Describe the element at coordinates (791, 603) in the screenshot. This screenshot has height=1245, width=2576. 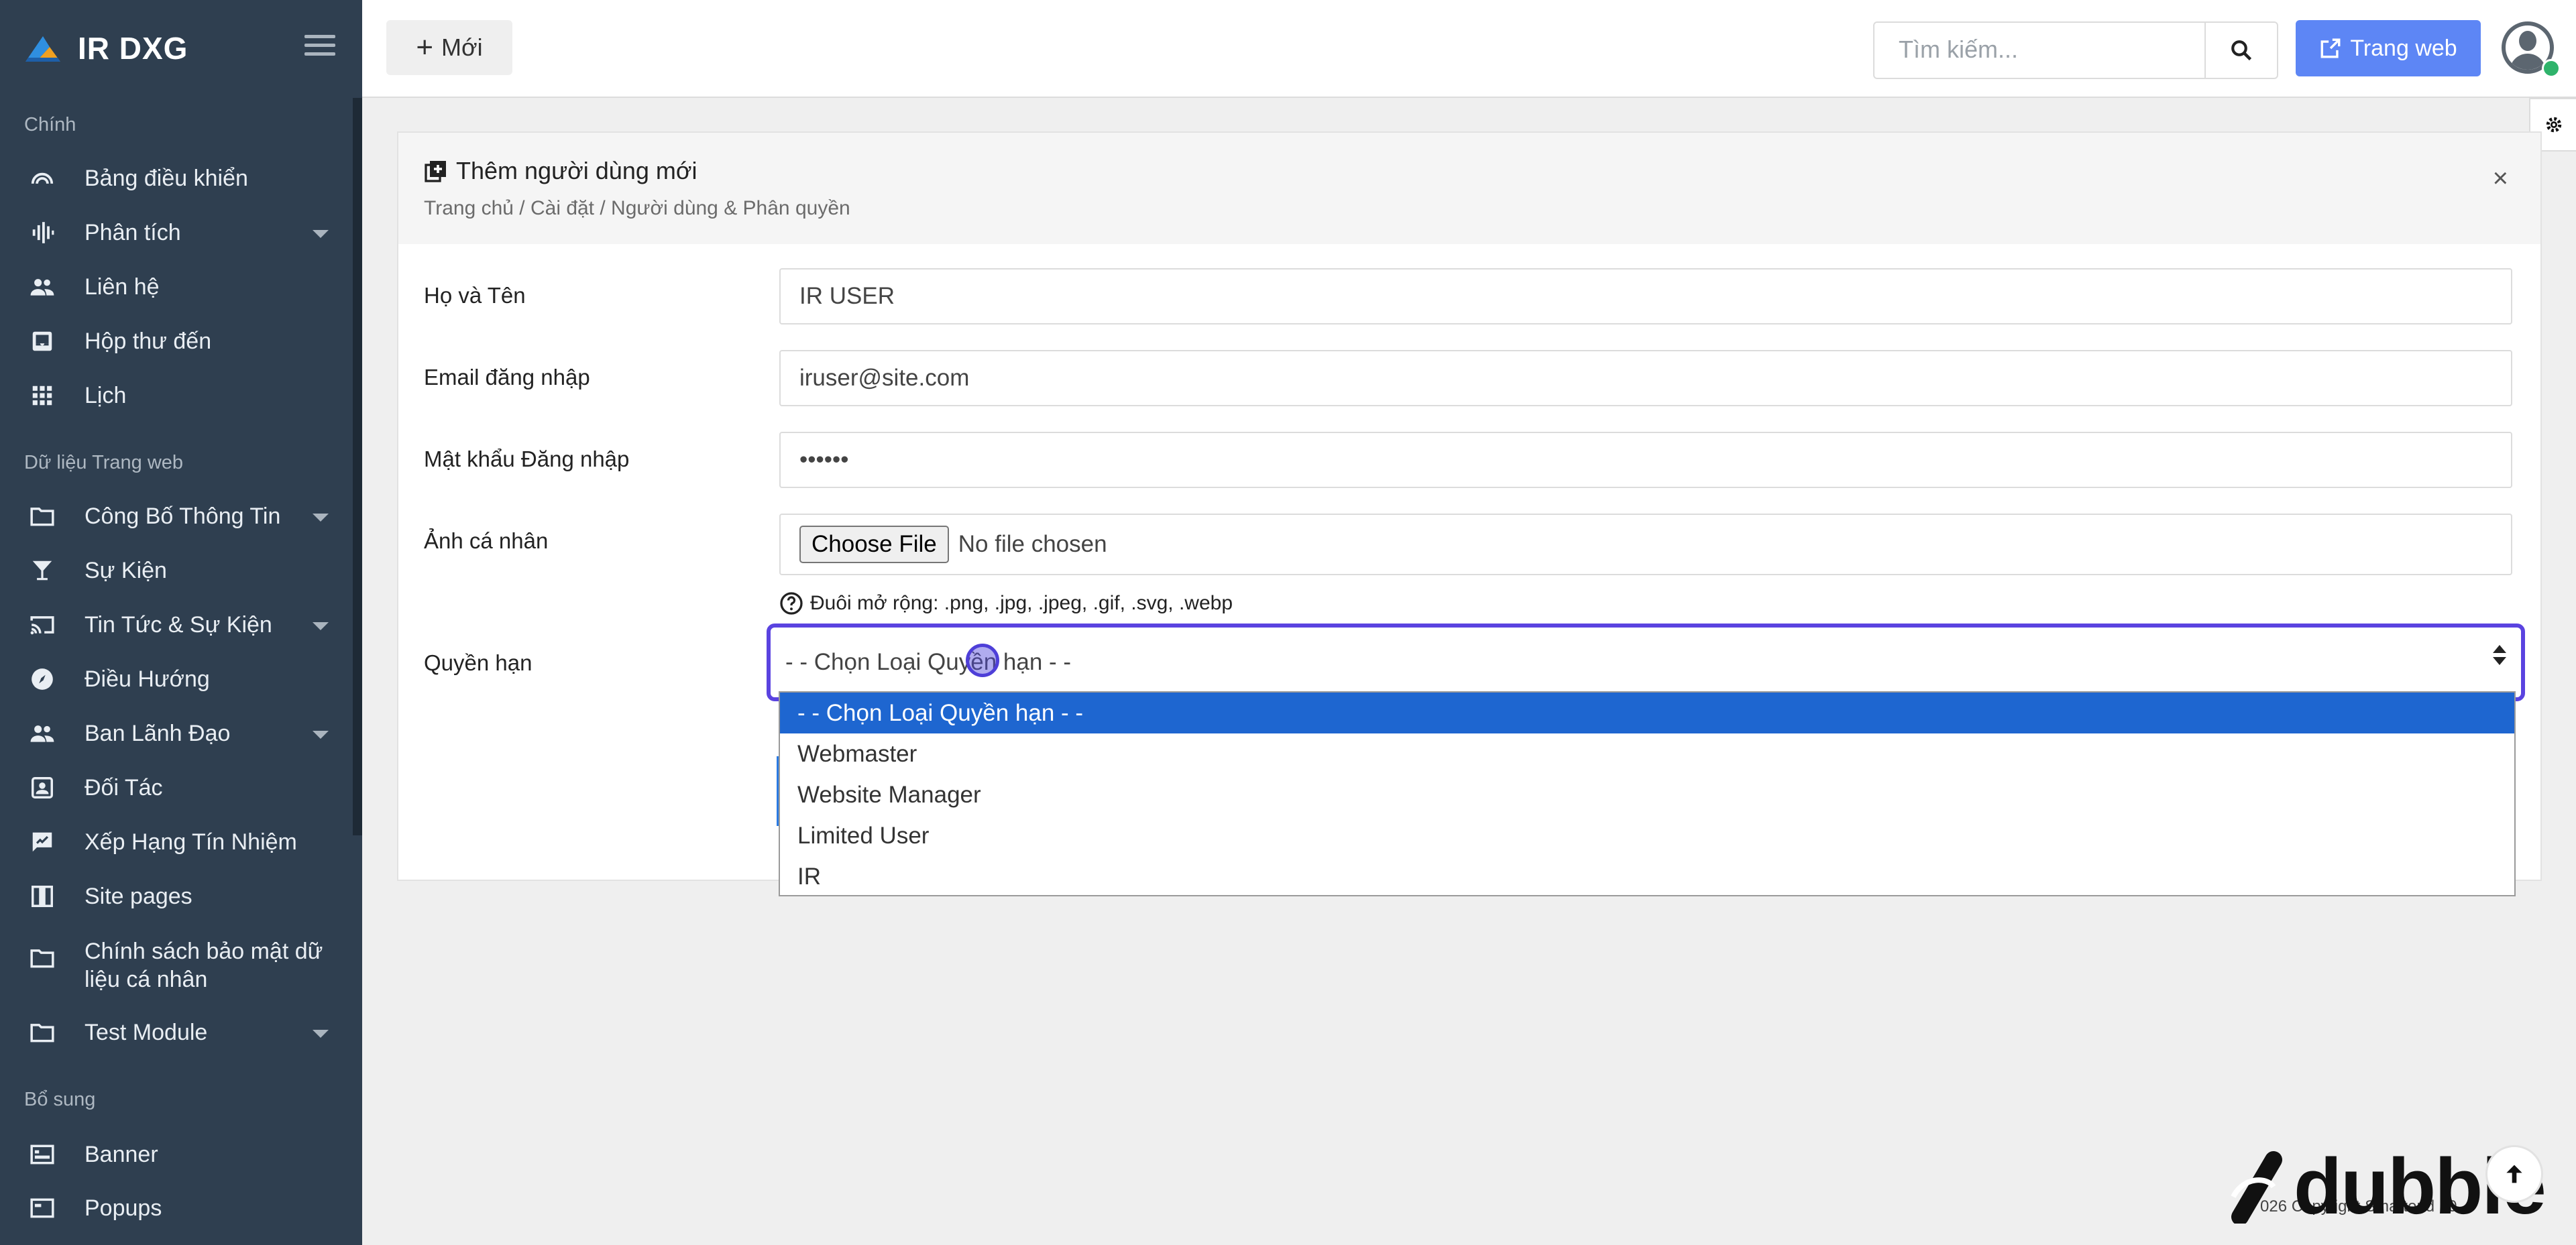
I see `help-circle-icon` at that location.